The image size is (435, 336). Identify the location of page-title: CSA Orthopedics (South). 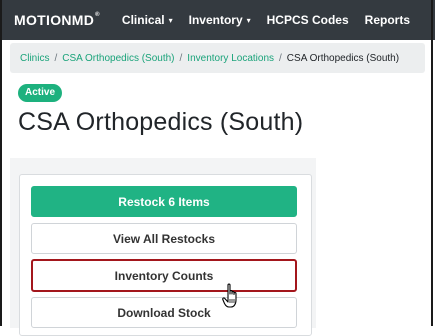
(161, 122).